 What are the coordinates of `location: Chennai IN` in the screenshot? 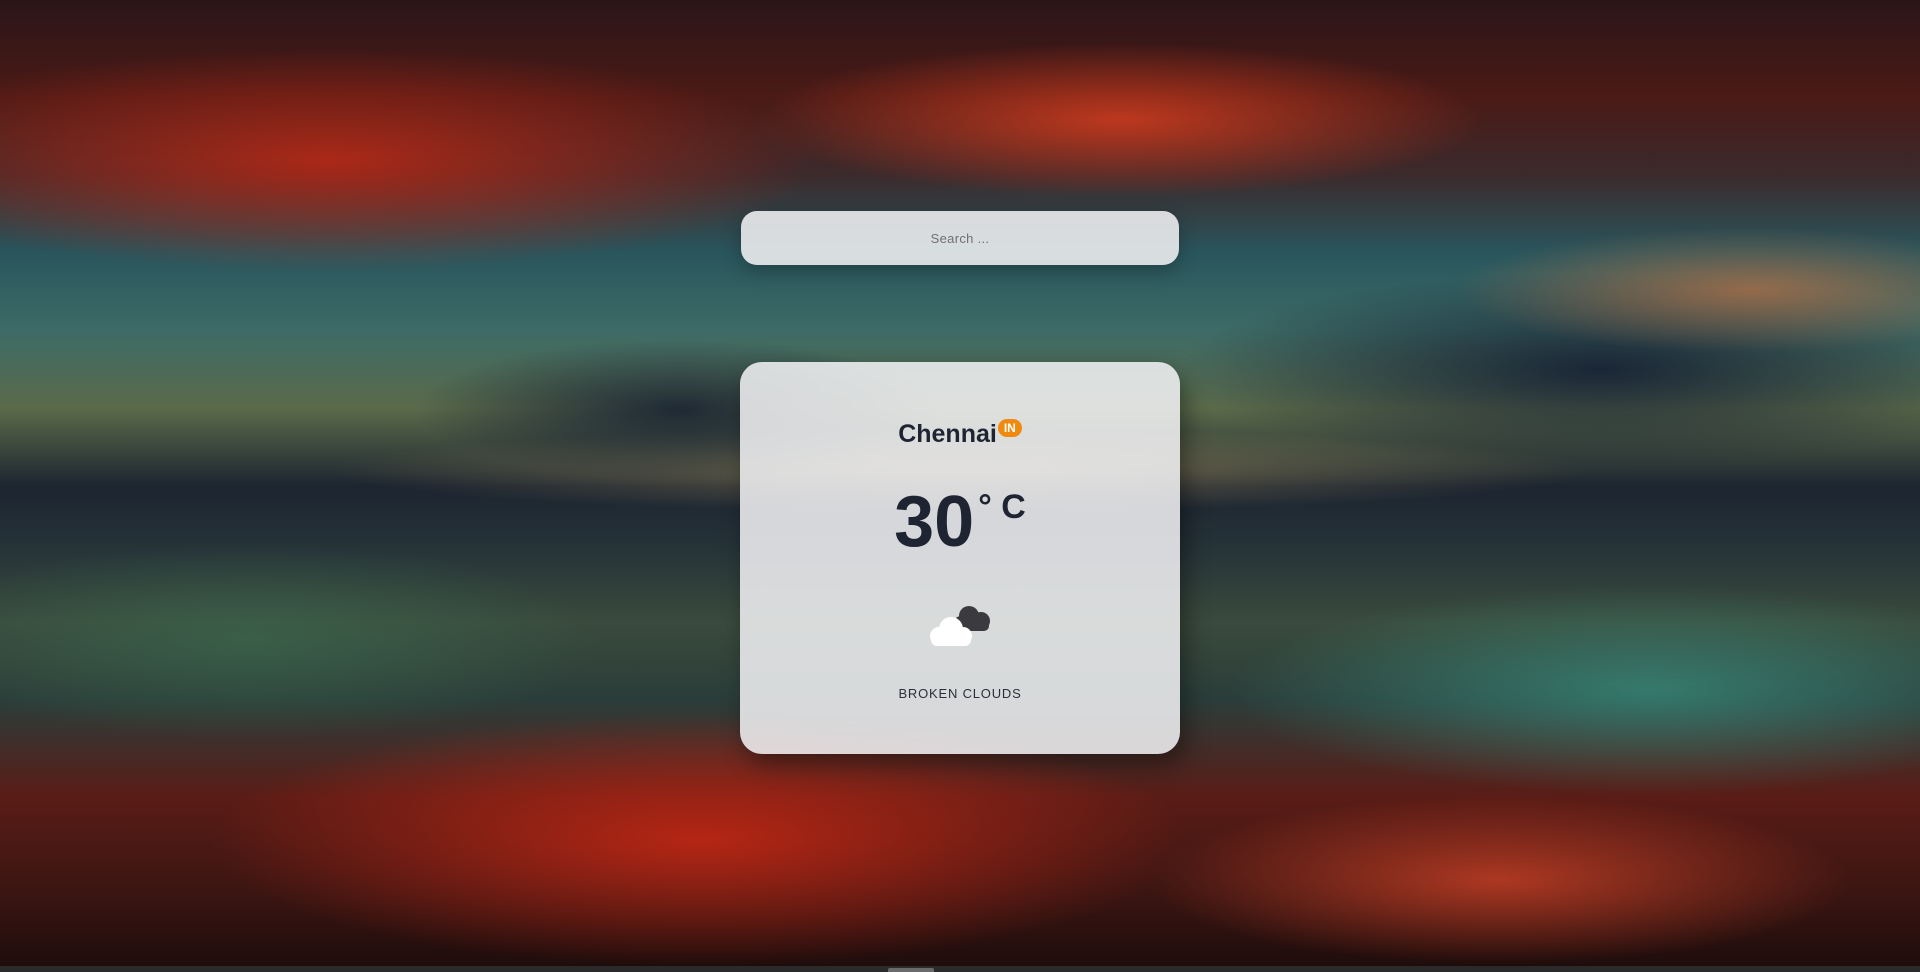 It's located at (960, 434).